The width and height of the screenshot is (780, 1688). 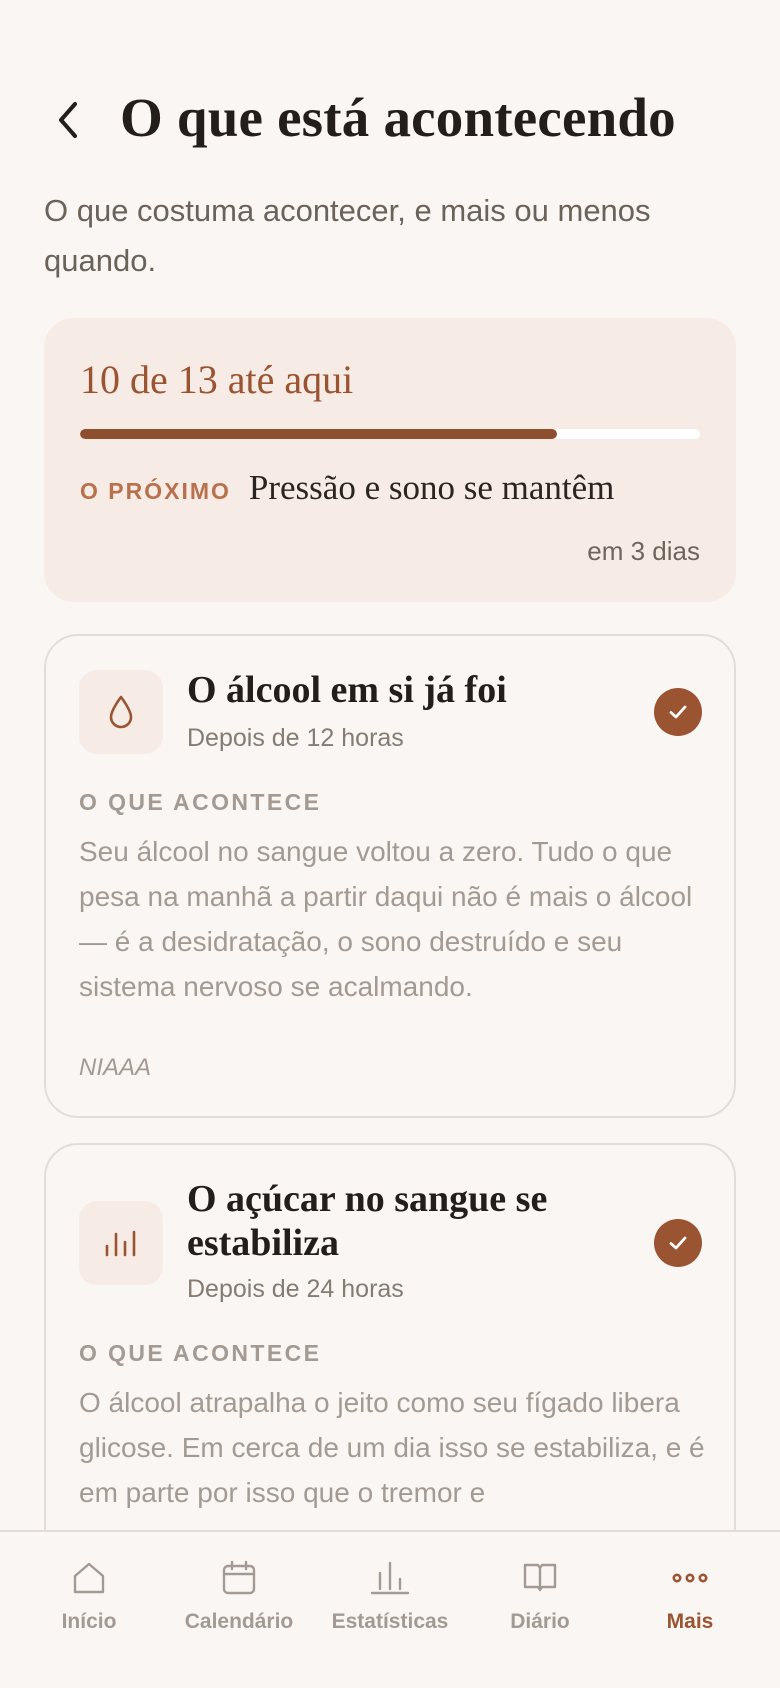 I want to click on milestone-title: O álcool em si já foi, so click(x=347, y=690).